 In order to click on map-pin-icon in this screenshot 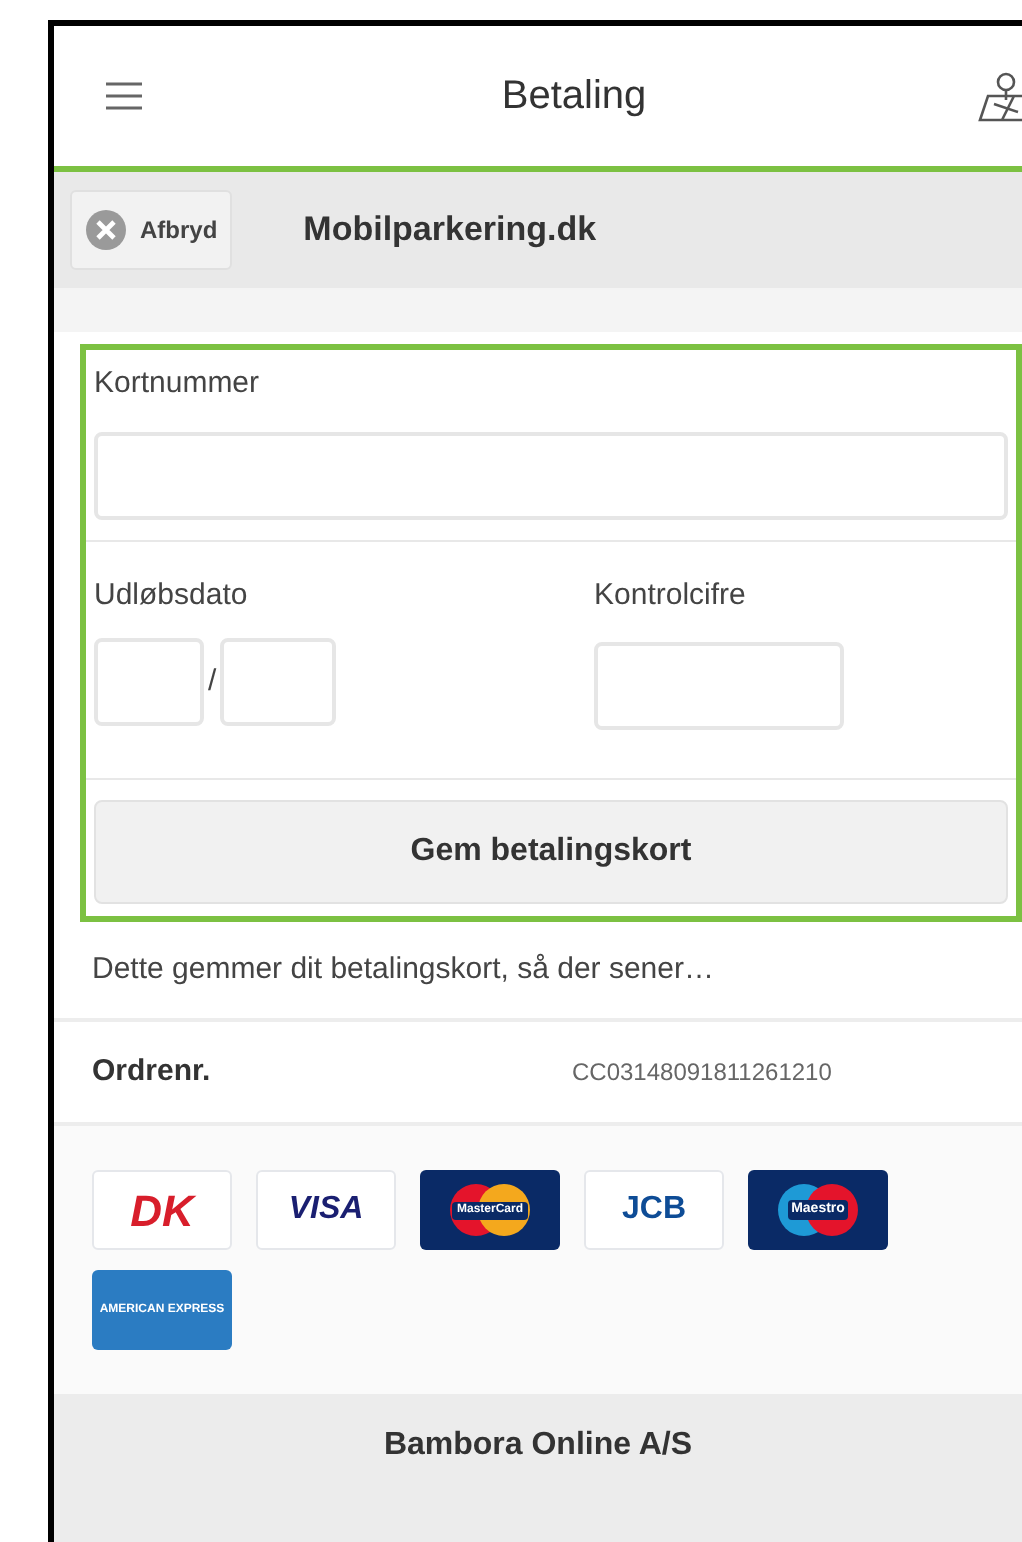, I will do `click(1000, 96)`.